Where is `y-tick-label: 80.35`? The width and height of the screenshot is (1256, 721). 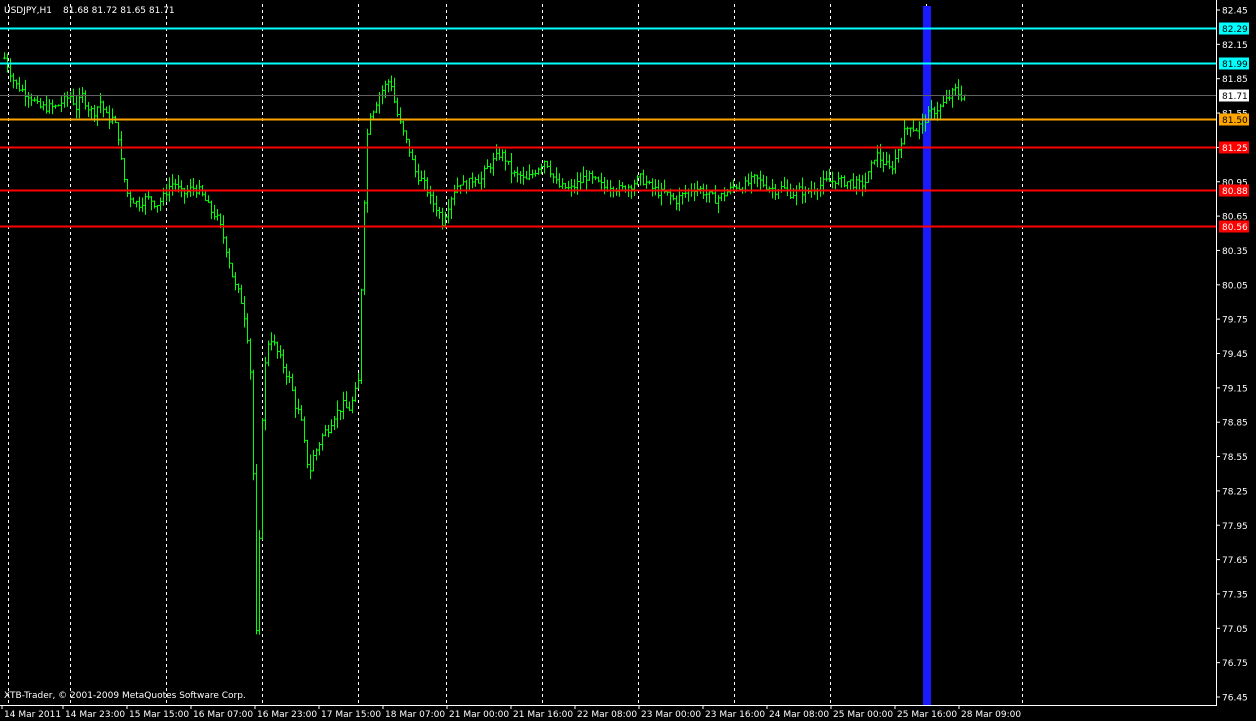 y-tick-label: 80.35 is located at coordinates (1235, 252).